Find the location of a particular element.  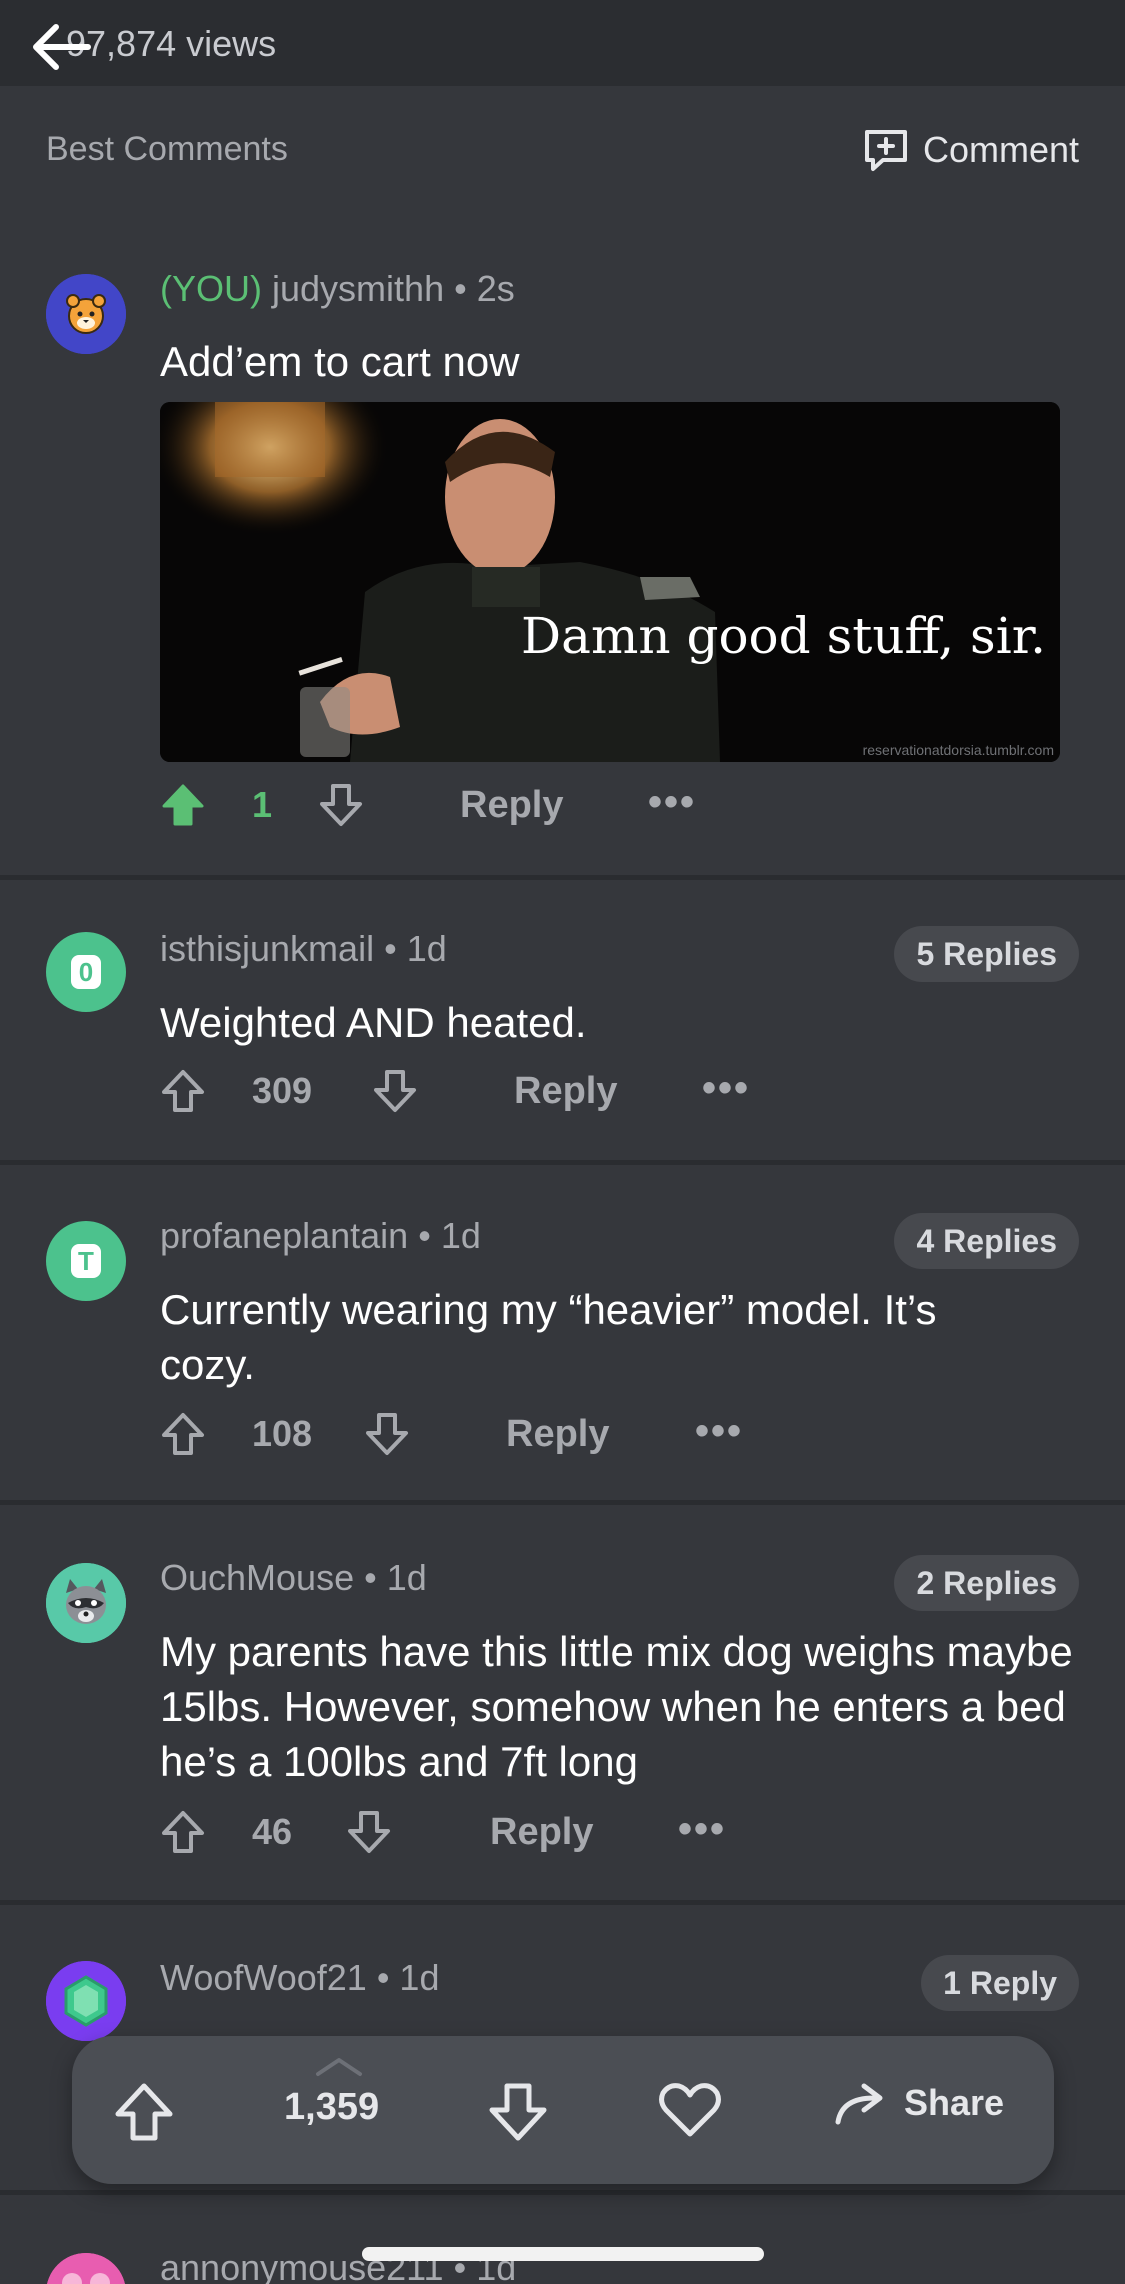

avatar-letter: T is located at coordinates (86, 1261).